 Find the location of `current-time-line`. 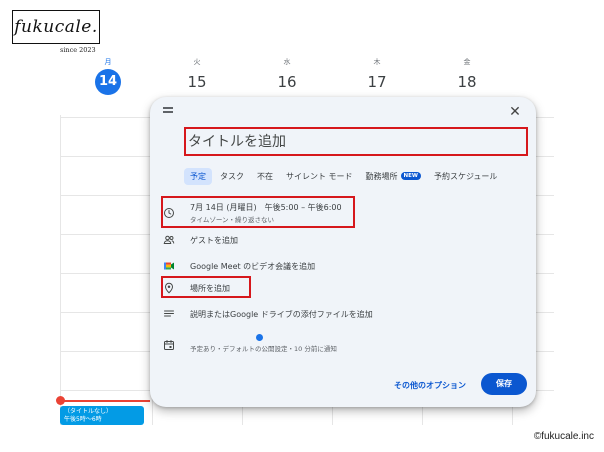

current-time-line is located at coordinates (105, 401).